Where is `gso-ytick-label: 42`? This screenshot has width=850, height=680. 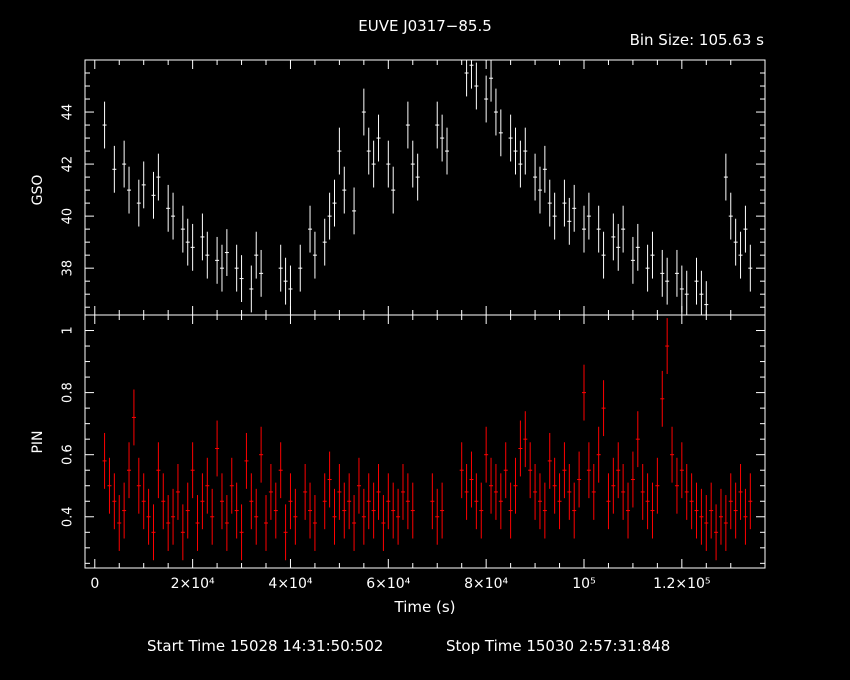
gso-ytick-label: 42 is located at coordinates (68, 164).